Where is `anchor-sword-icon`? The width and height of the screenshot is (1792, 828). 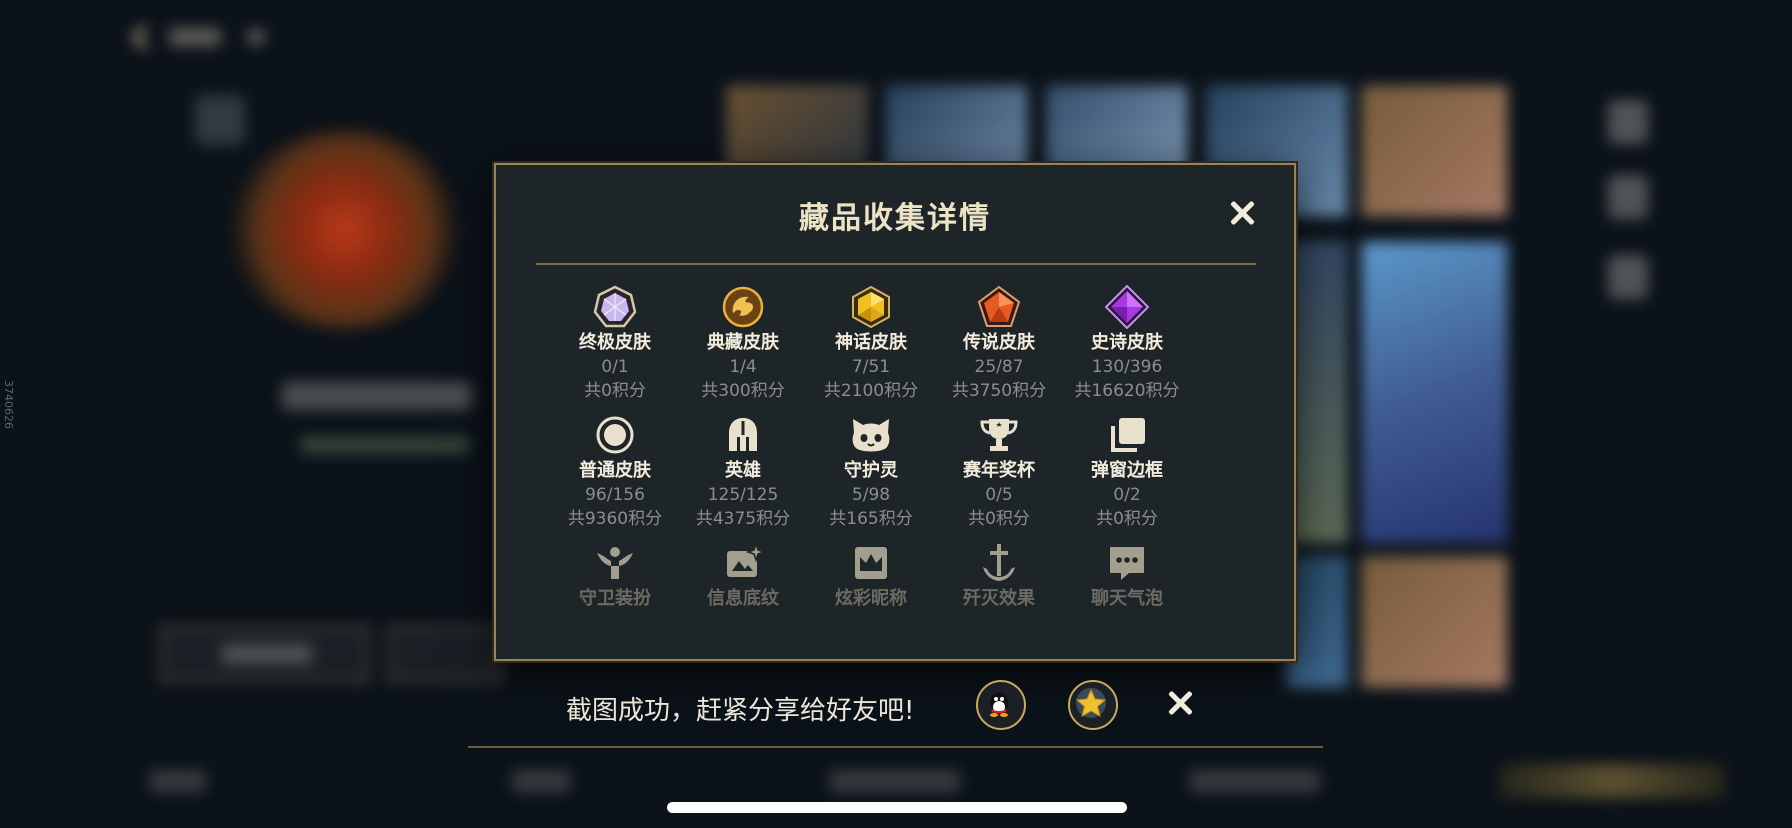
anchor-sword-icon is located at coordinates (999, 563).